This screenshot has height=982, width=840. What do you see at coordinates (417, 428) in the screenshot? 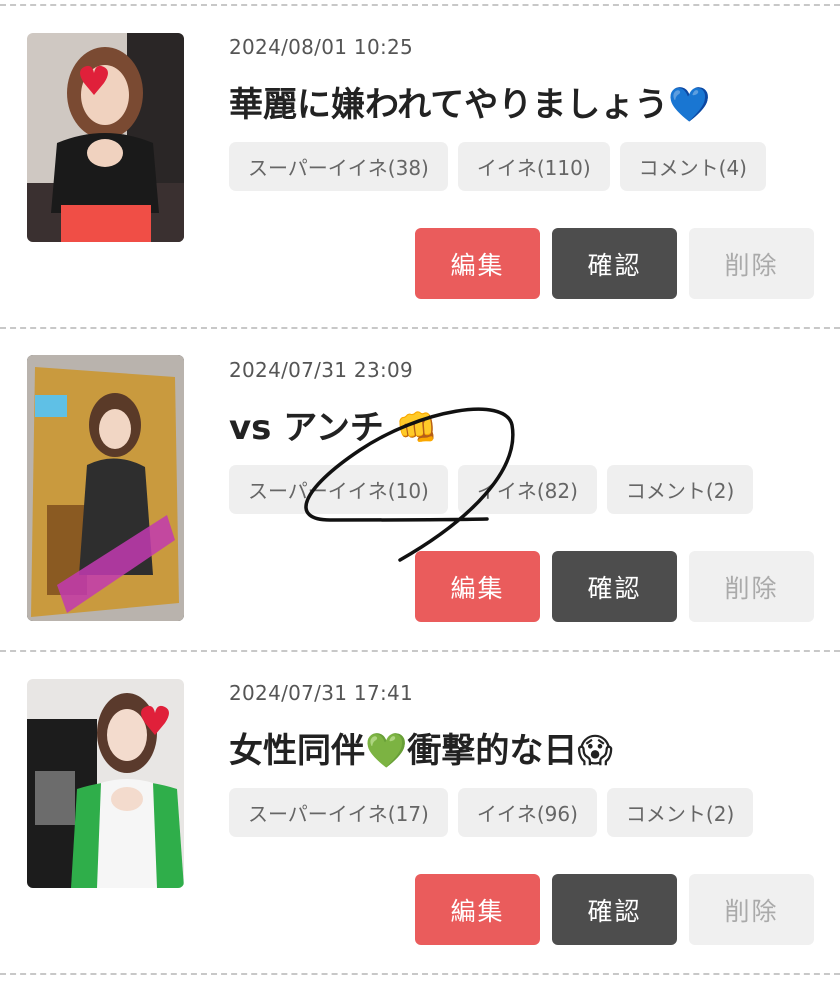
I see `fist-icon: 👊` at bounding box center [417, 428].